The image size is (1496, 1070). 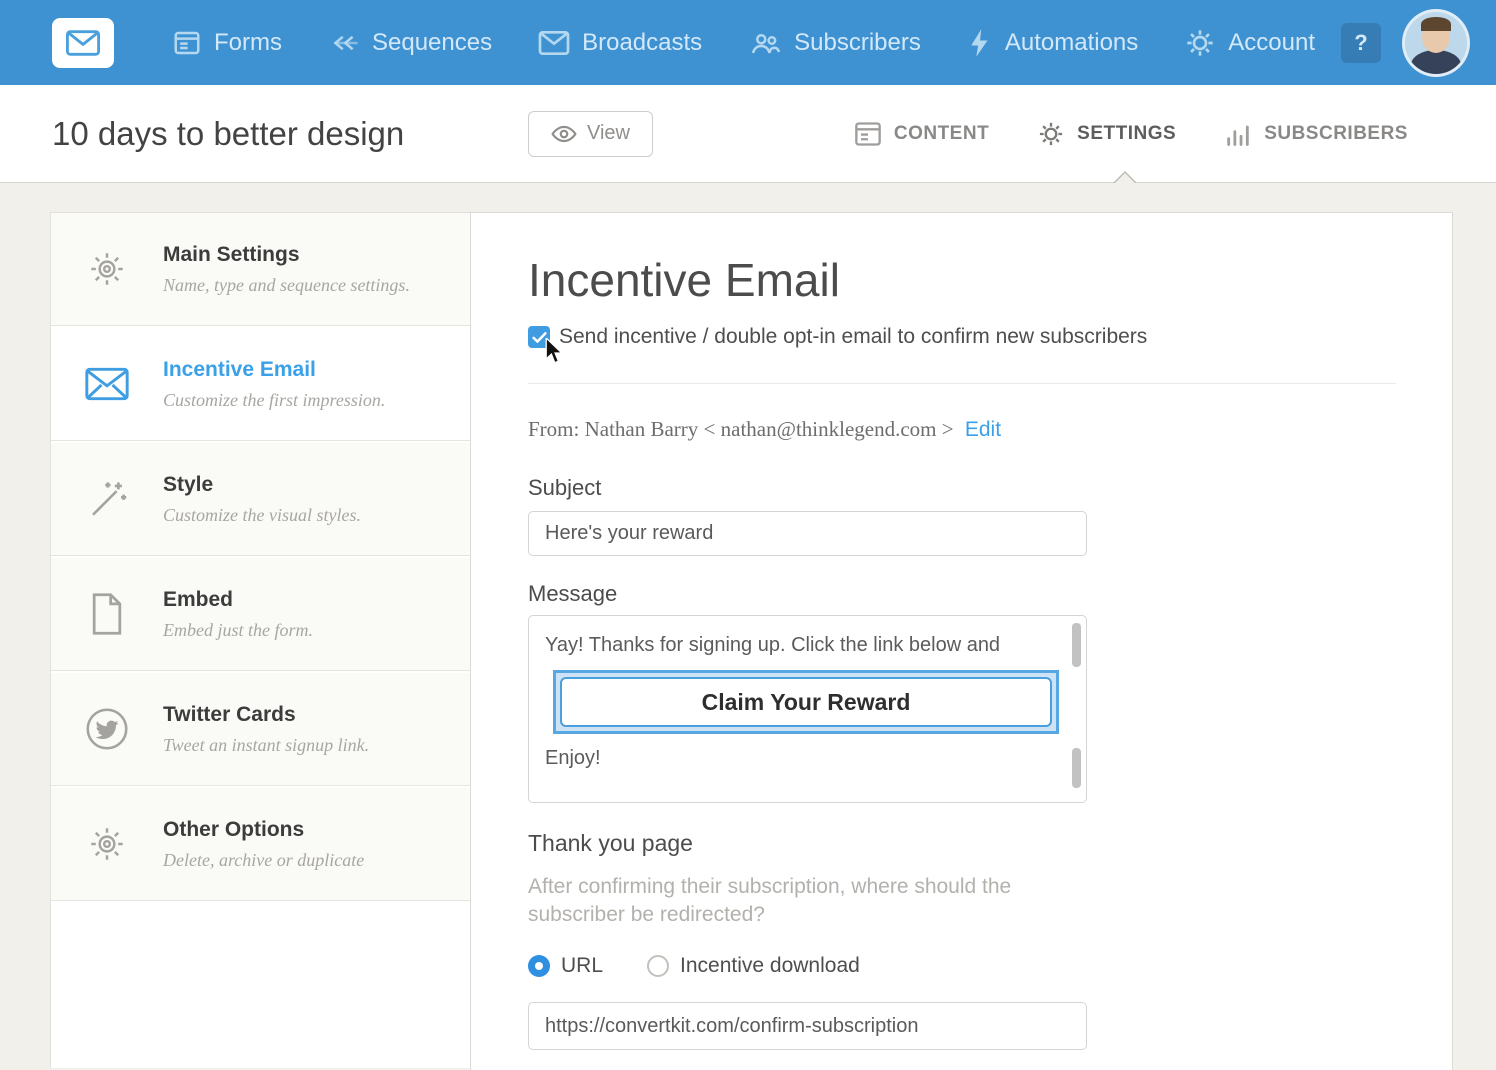 I want to click on radio-unselected-icon, so click(x=658, y=966).